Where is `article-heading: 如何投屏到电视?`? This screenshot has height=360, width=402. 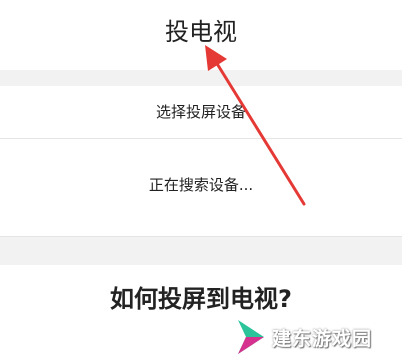
article-heading: 如何投屏到电视? is located at coordinates (201, 299).